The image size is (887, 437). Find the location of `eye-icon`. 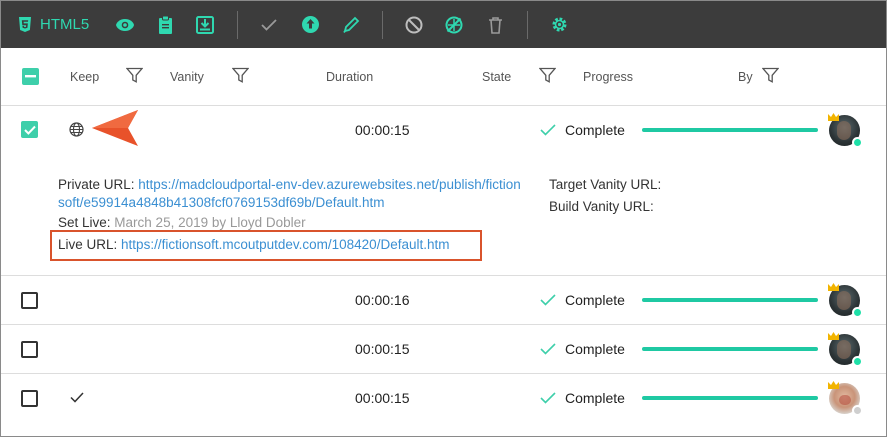

eye-icon is located at coordinates (125, 24).